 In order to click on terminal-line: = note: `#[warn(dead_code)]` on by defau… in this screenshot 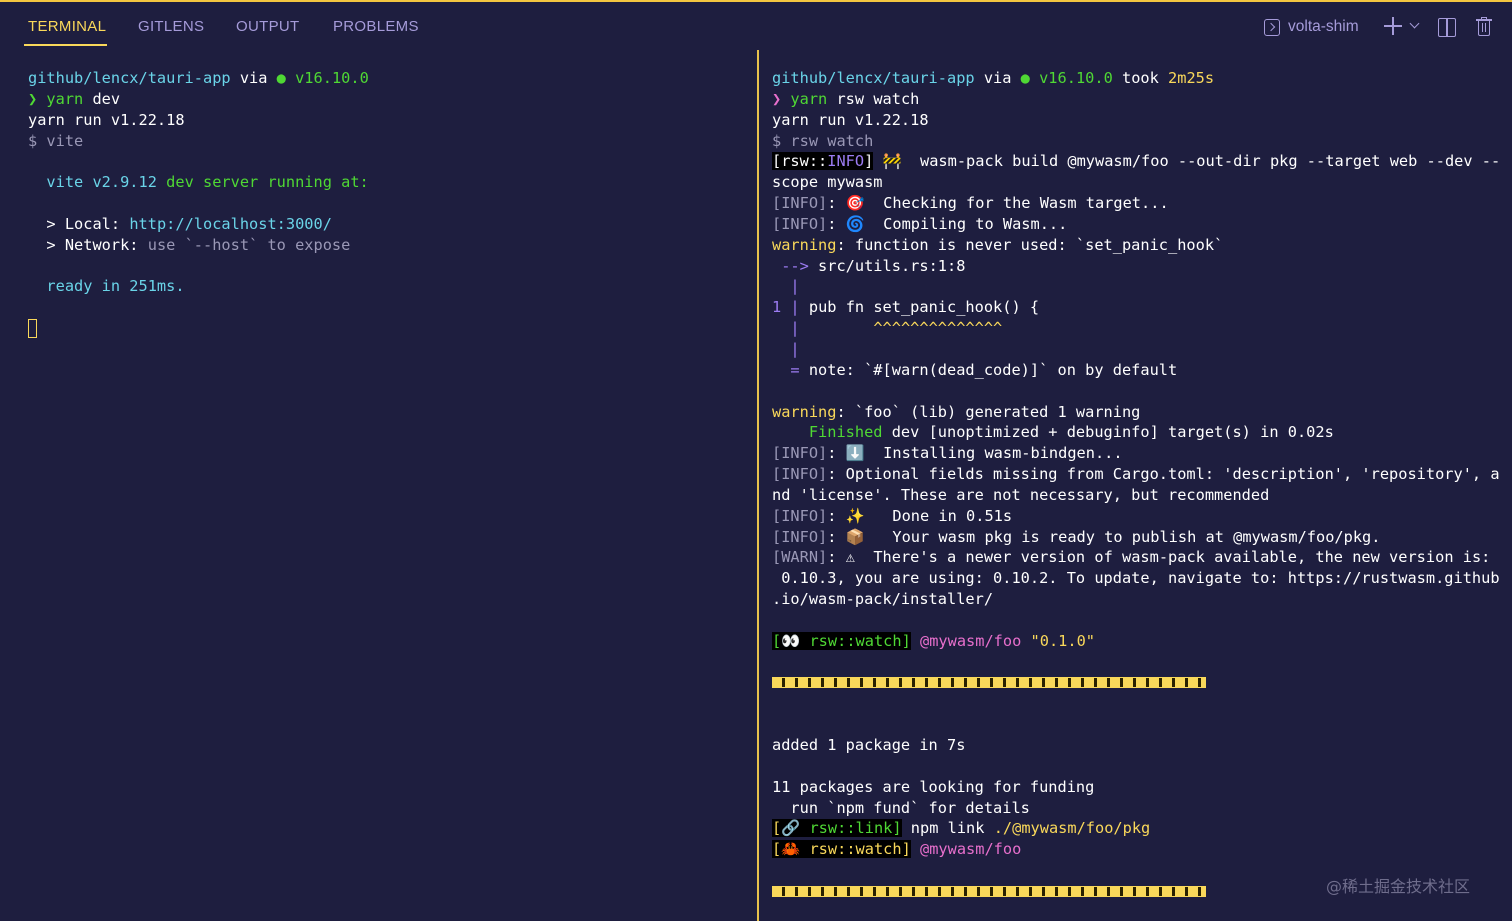, I will do `click(975, 369)`.